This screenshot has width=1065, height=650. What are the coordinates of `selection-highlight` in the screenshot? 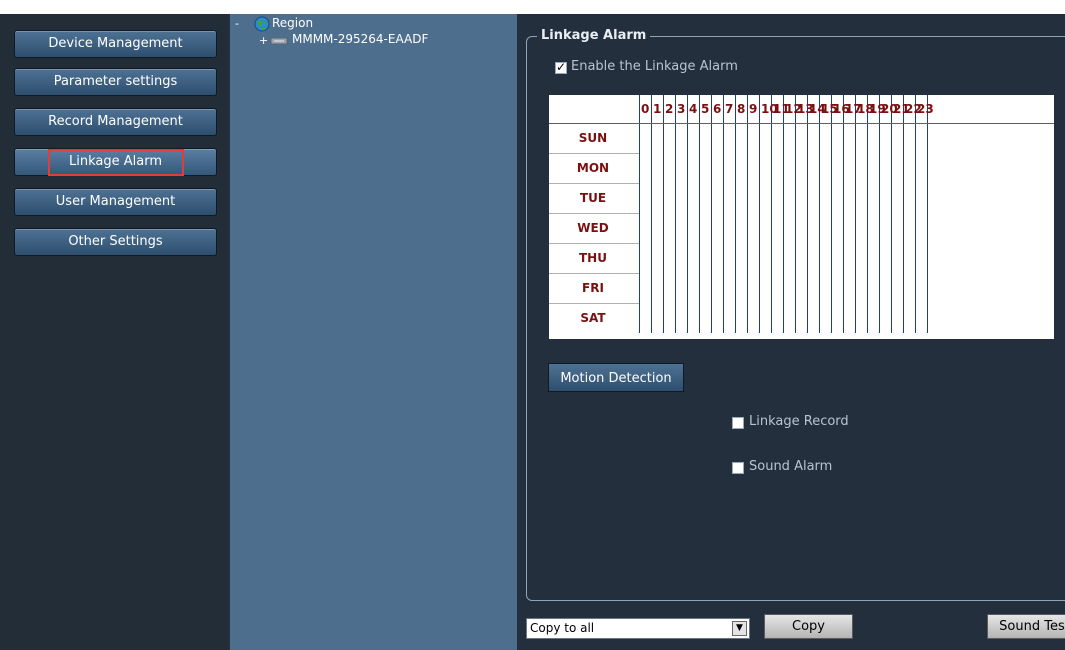 It's located at (116, 162).